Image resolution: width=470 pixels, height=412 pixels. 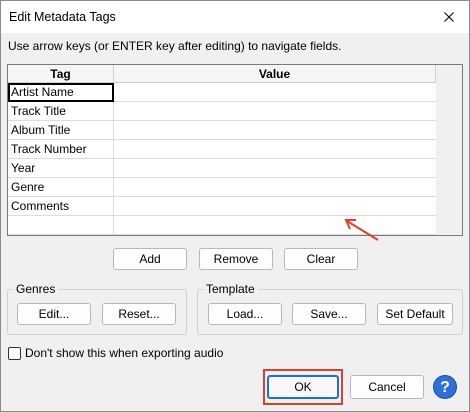 I want to click on template-set-default-button: Set Default, so click(x=415, y=314).